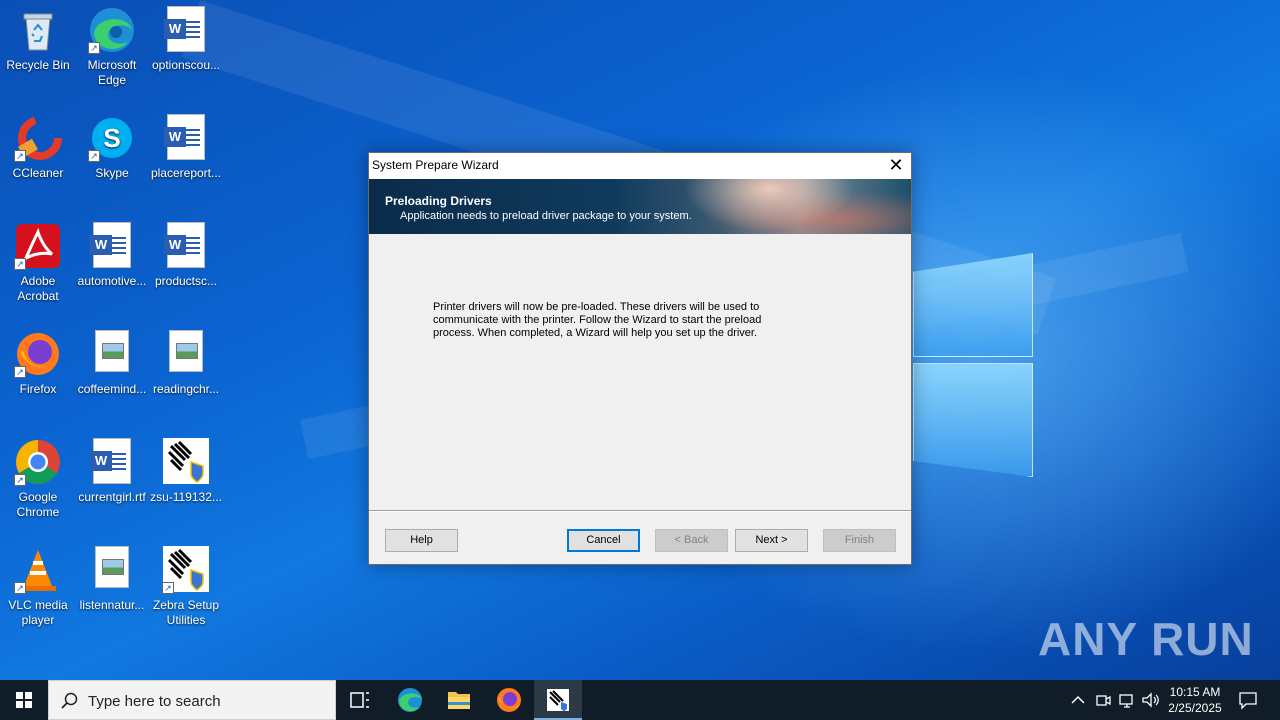 This screenshot has width=1280, height=720. I want to click on clock-time: 10:15 AM, so click(1195, 692).